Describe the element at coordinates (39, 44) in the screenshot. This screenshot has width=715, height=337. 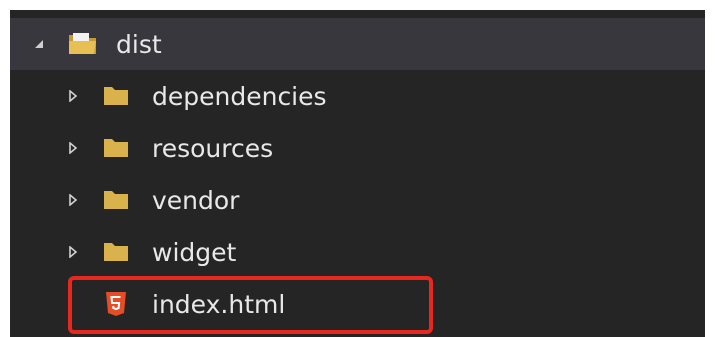
I see `expanded-arrow-icon` at that location.